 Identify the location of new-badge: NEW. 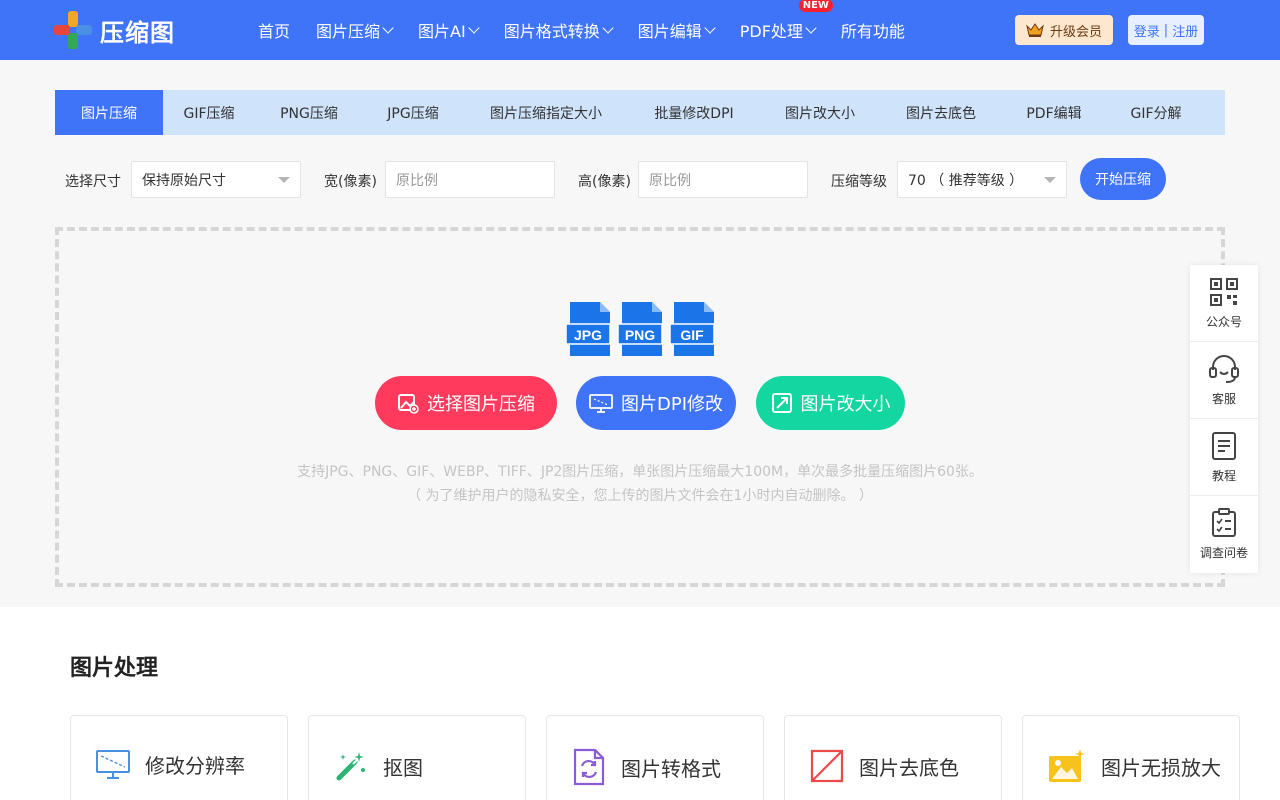
(815, 6).